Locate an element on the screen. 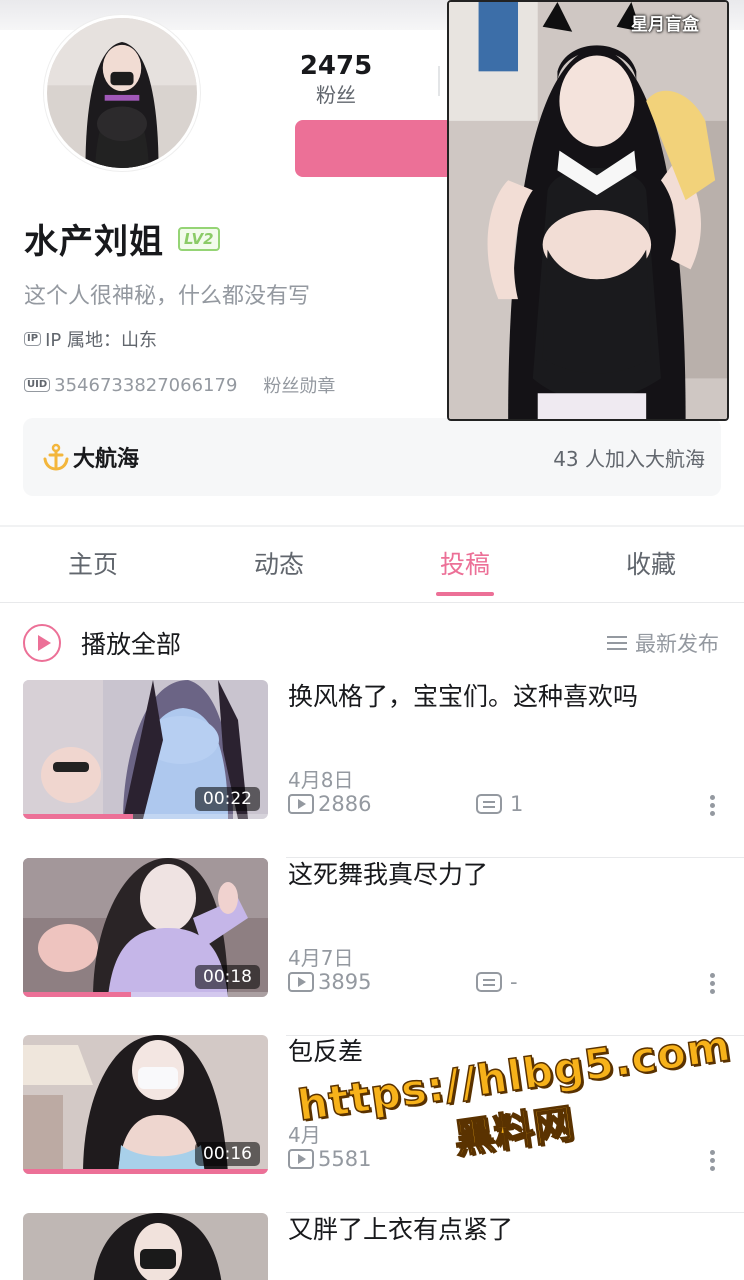  play-count: 3895 is located at coordinates (345, 982).